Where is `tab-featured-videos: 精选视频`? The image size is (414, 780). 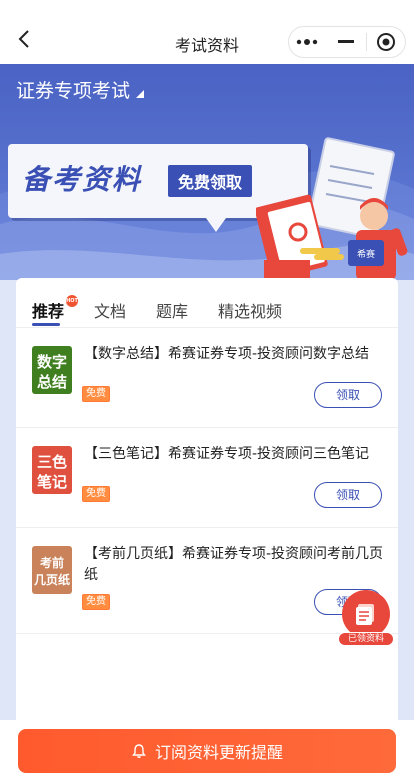
tab-featured-videos: 精选视频 is located at coordinates (250, 310).